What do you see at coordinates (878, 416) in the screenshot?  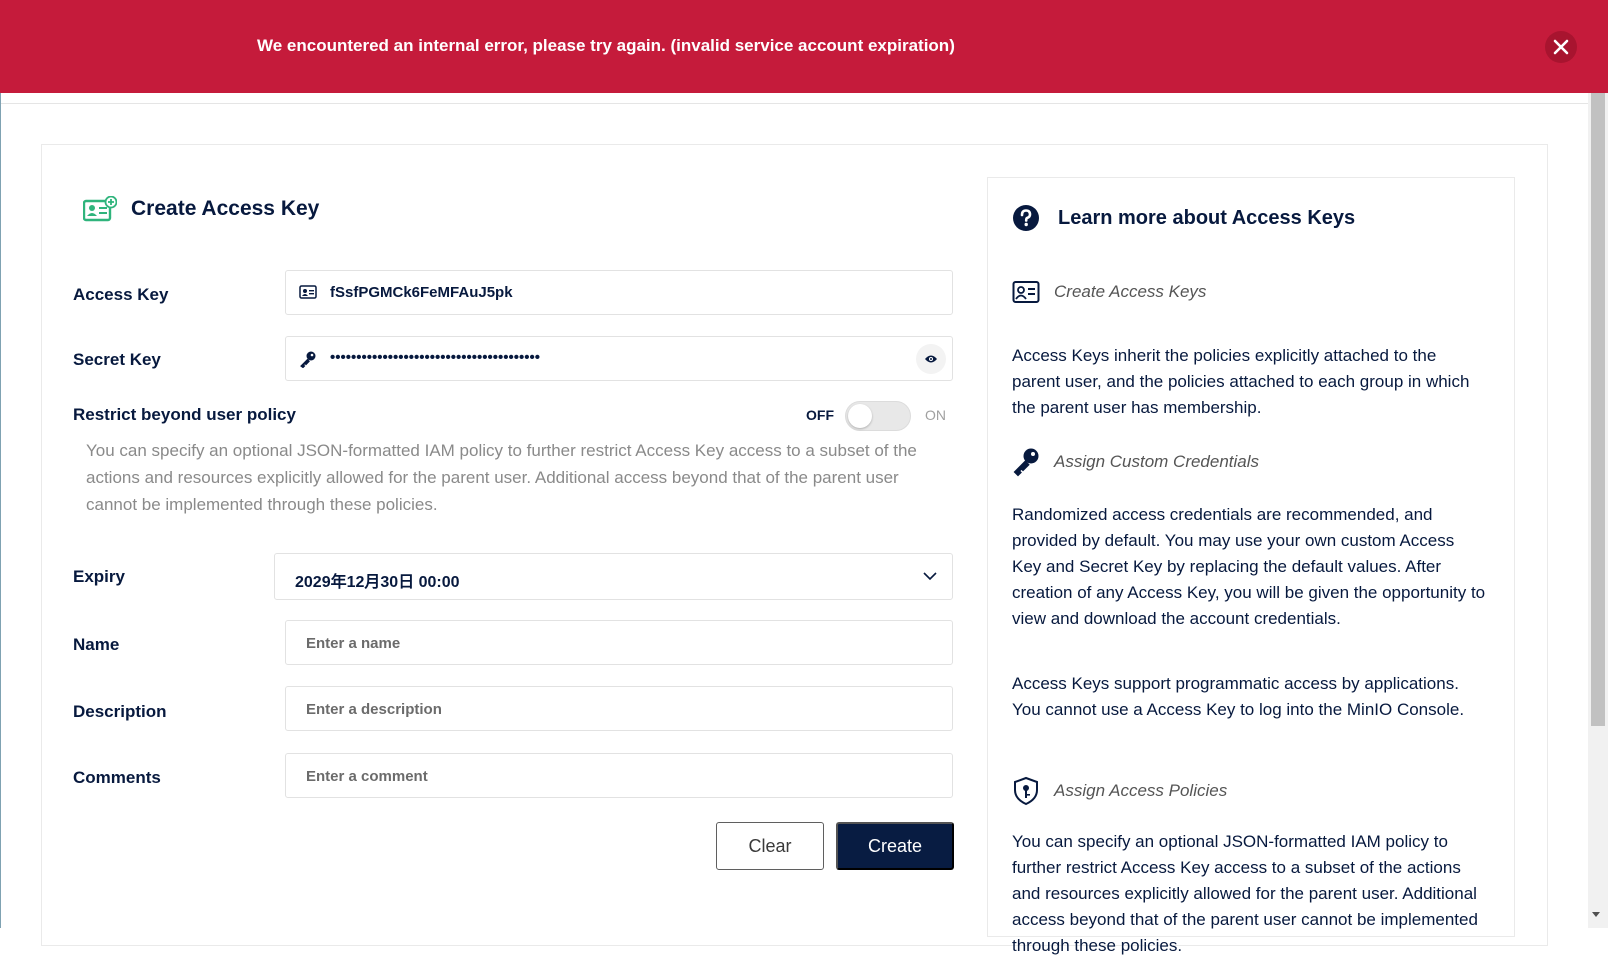 I see `restrict-policy-toggle` at bounding box center [878, 416].